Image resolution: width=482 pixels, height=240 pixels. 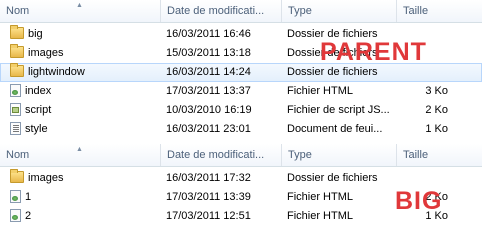 I want to click on item-size: 1 Ko, so click(x=436, y=129).